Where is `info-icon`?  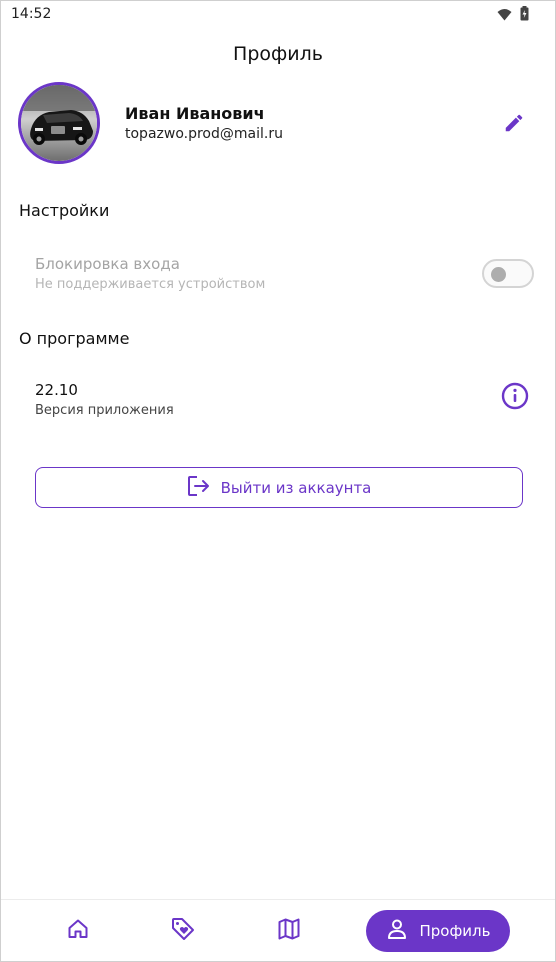
info-icon is located at coordinates (515, 398).